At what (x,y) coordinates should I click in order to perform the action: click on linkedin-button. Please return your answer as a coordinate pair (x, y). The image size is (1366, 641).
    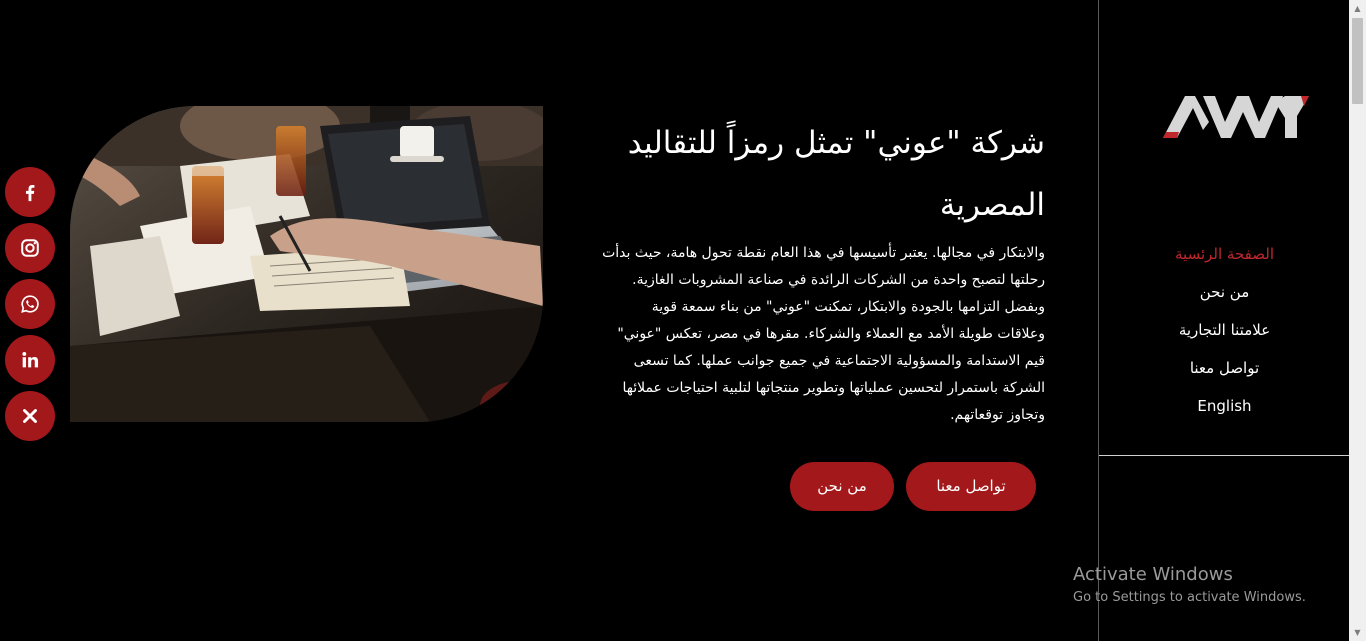
    Looking at the image, I should click on (30, 360).